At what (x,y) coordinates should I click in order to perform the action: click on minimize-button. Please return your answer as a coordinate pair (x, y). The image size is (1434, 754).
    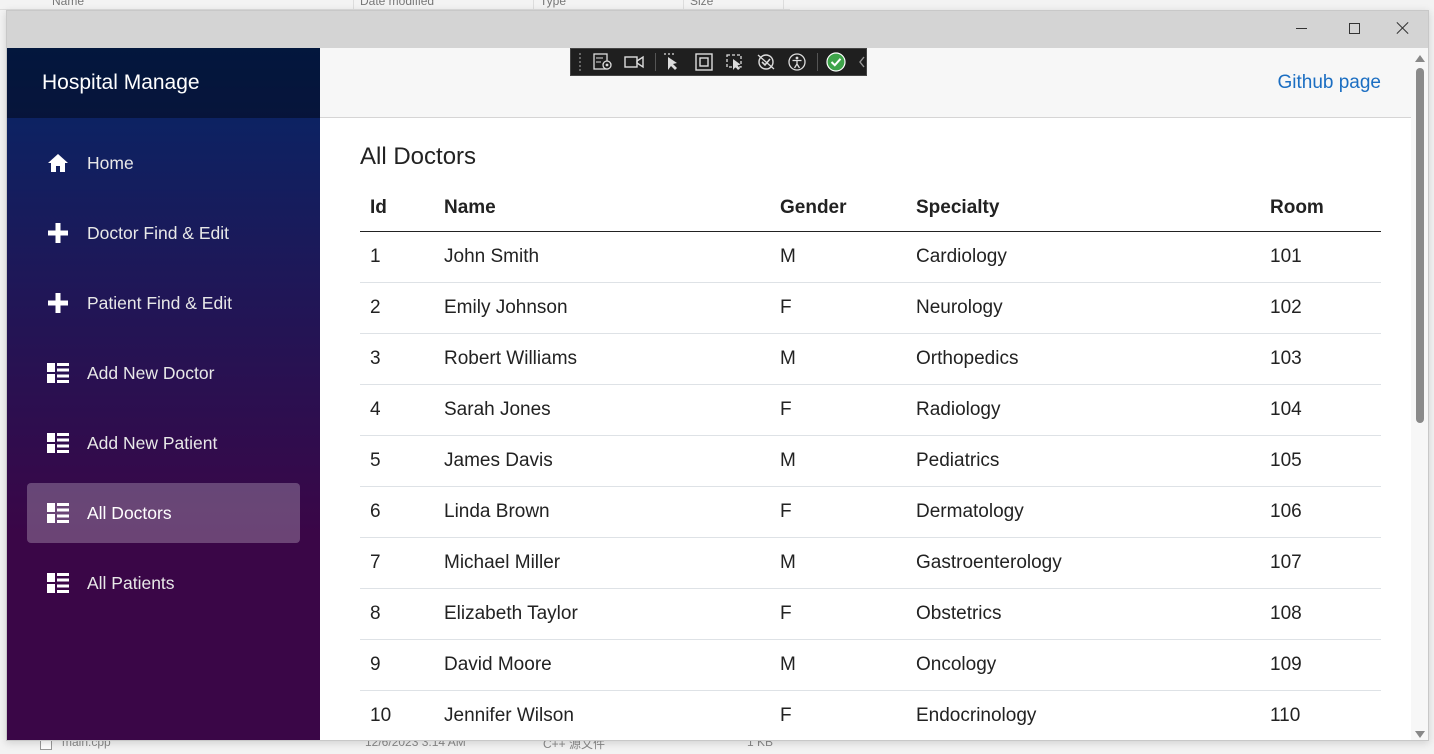
    Looking at the image, I should click on (1301, 28).